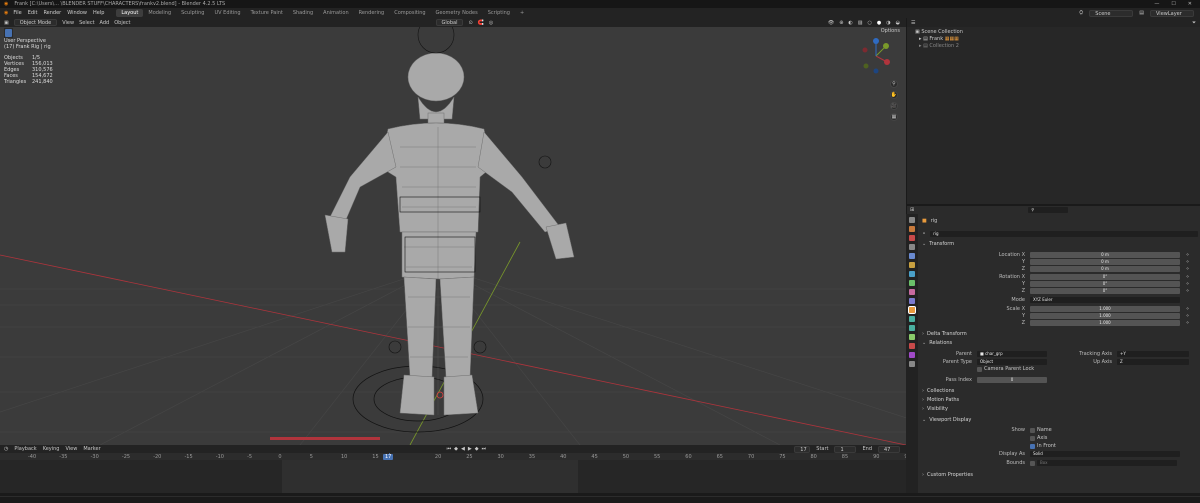  What do you see at coordinates (1105, 291) in the screenshot?
I see `rotation-z-field: 0°` at bounding box center [1105, 291].